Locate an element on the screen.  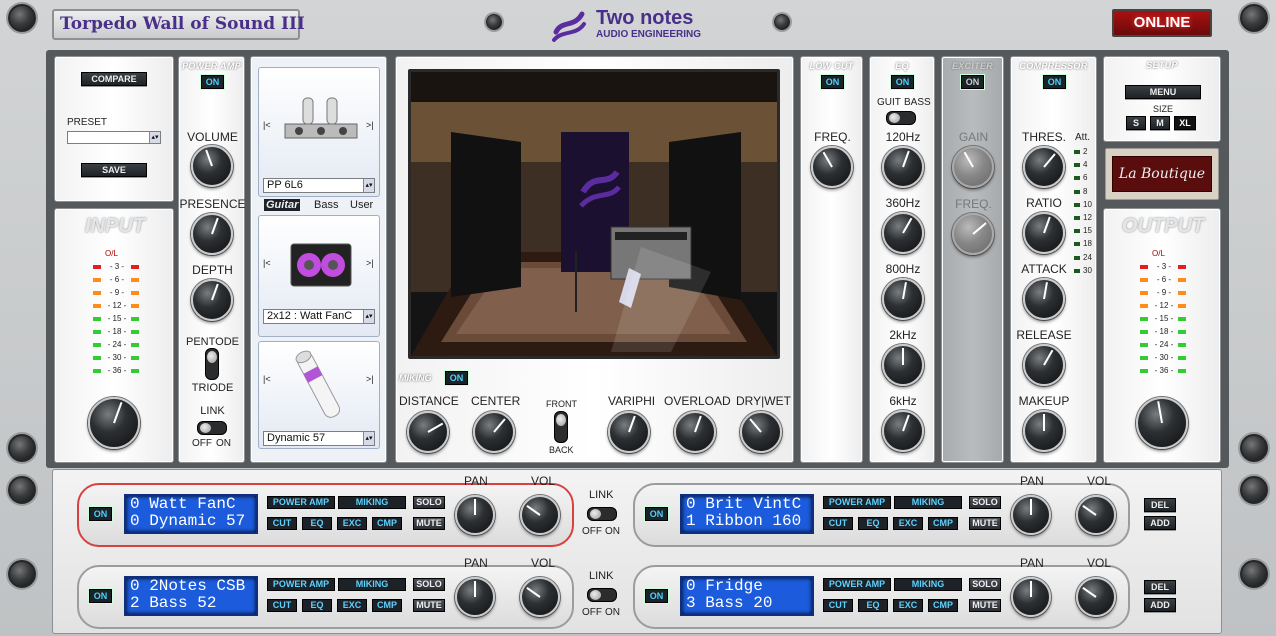
size-xl-button: XL is located at coordinates (1185, 123).